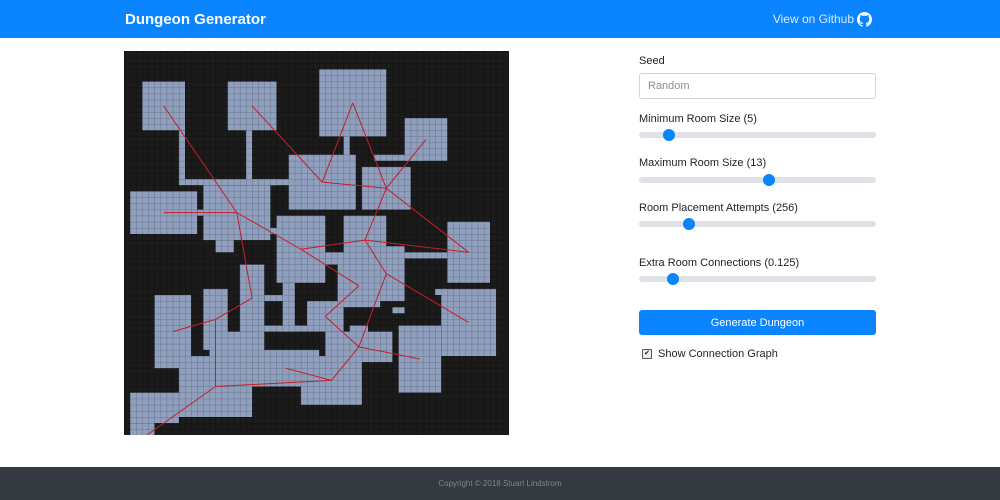  What do you see at coordinates (652, 61) in the screenshot?
I see `seed-label: Seed` at bounding box center [652, 61].